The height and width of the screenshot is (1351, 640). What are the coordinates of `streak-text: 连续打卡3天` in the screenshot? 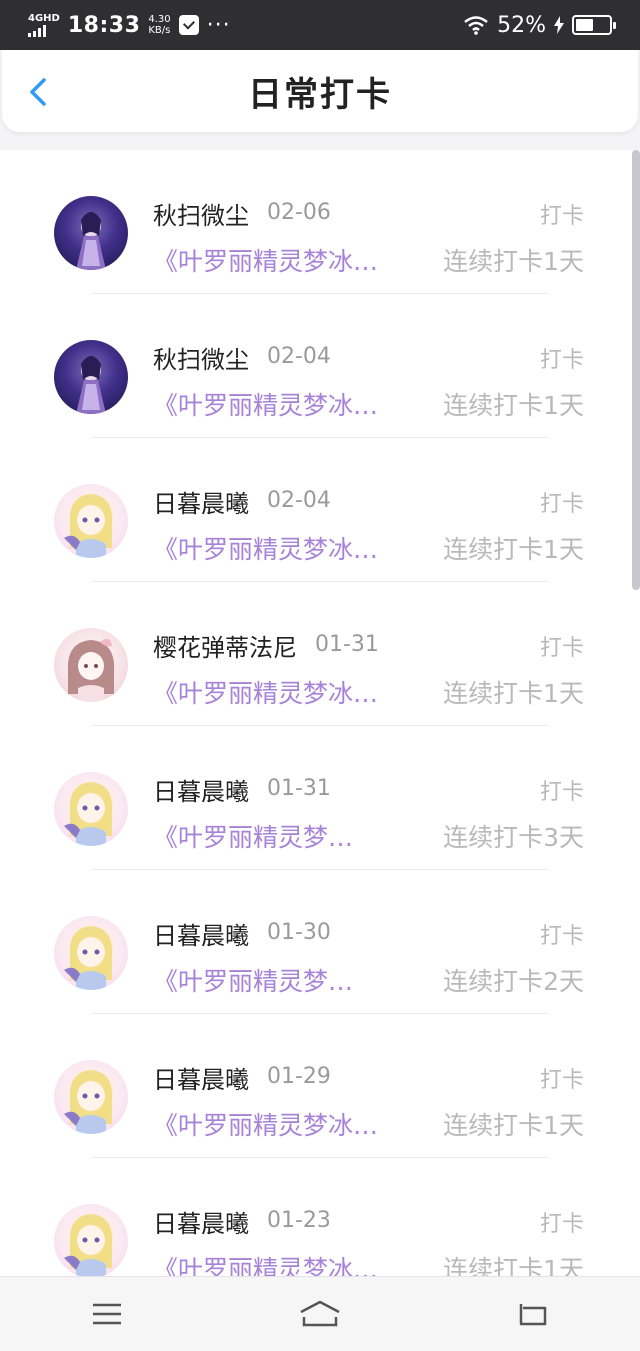 It's located at (513, 837).